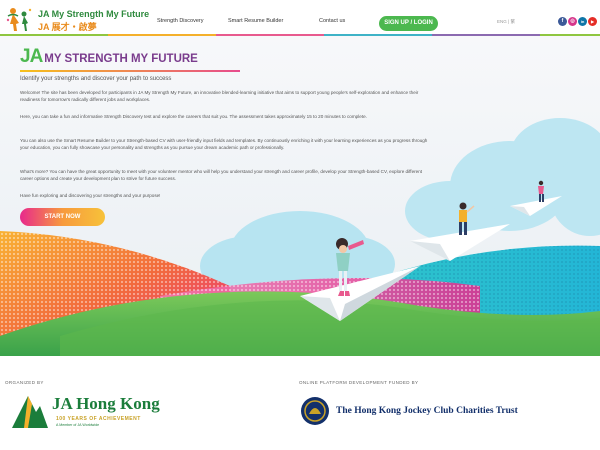  What do you see at coordinates (78, 425) in the screenshot?
I see `ja-member-text: A Member of JA Worldwide` at bounding box center [78, 425].